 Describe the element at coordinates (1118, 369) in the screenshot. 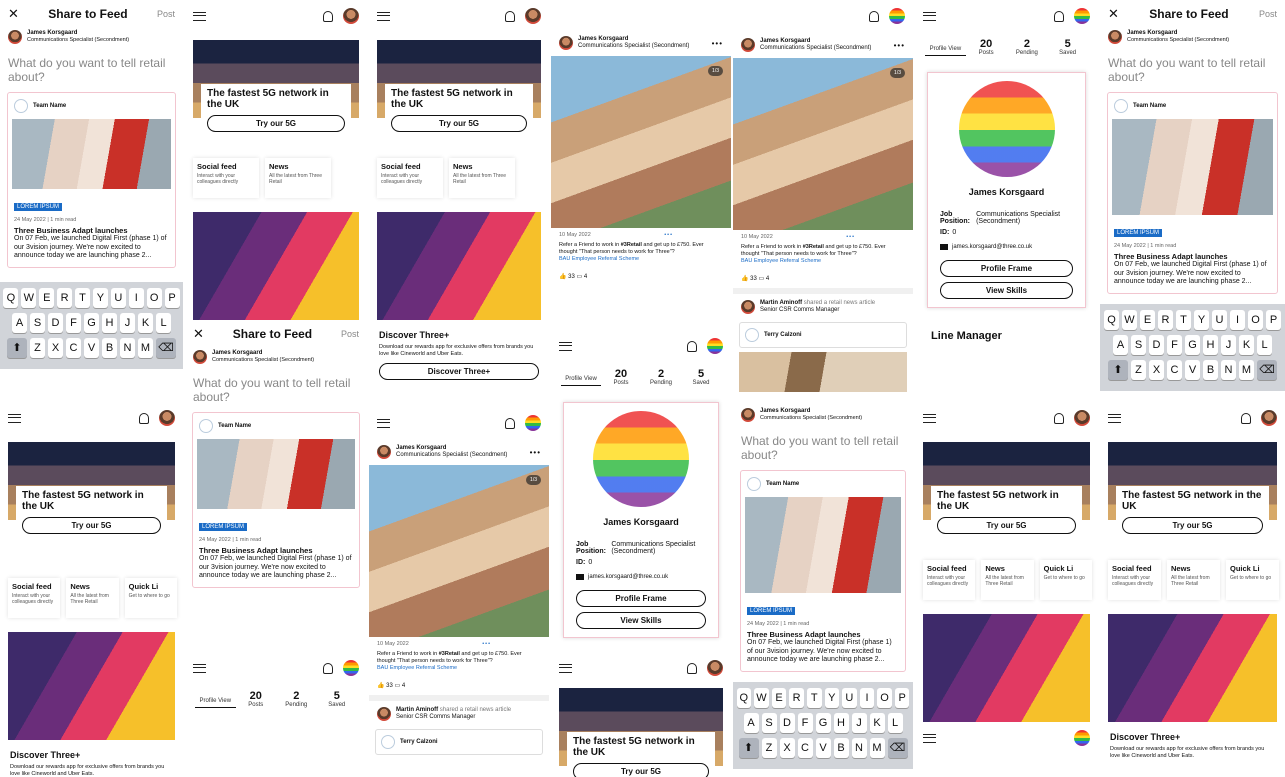

I see `shift-key: ⬆` at that location.